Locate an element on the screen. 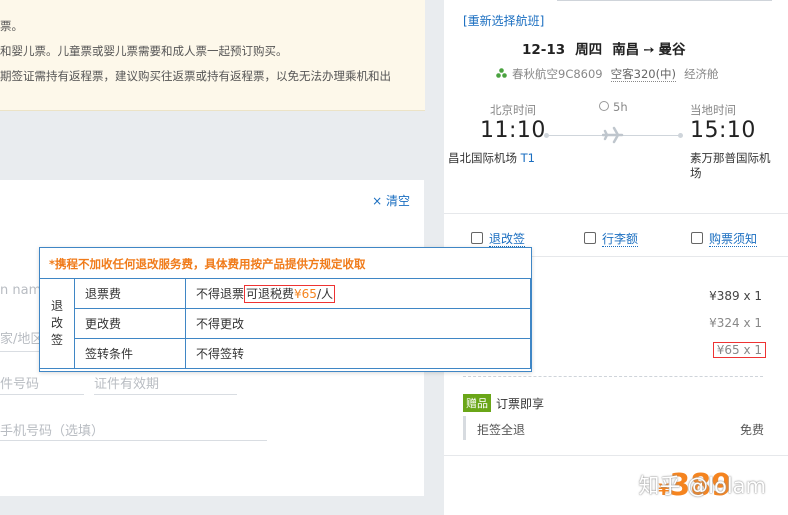 Image resolution: width=788 pixels, height=515 pixels. refund-icon is located at coordinates (477, 238).